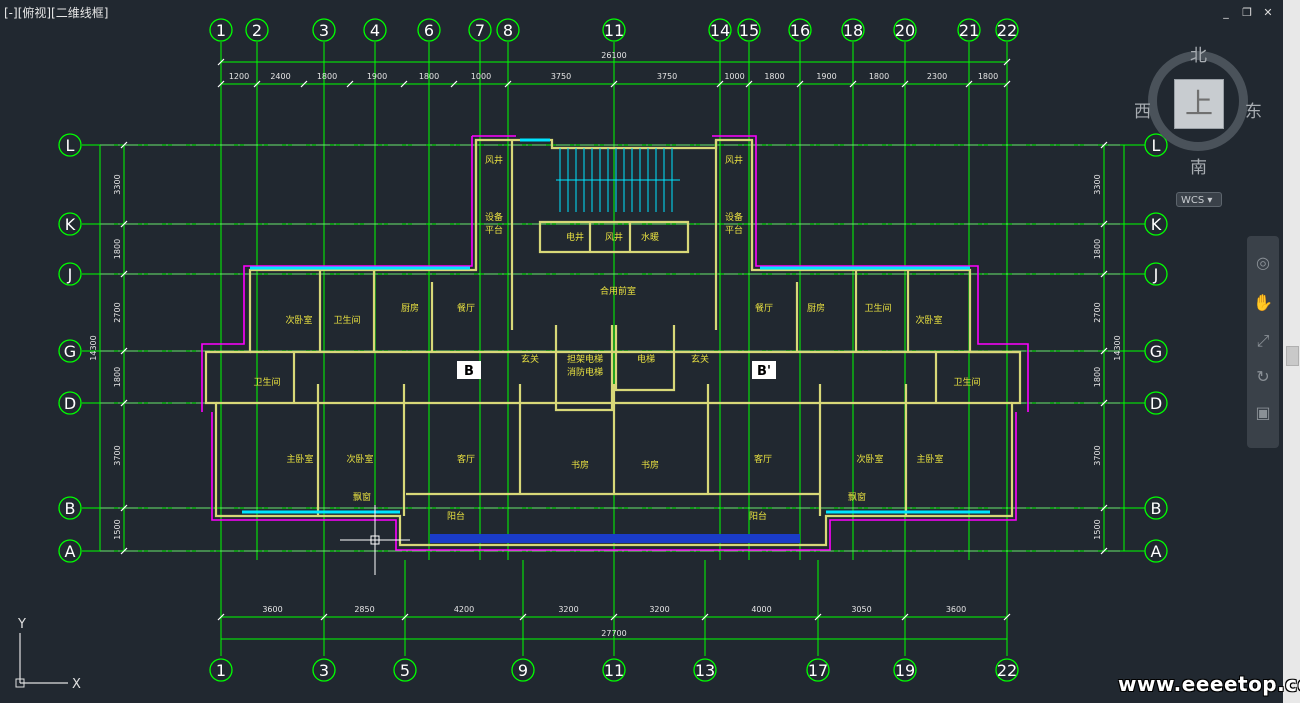 This screenshot has width=1300, height=703. I want to click on compass-south: 南, so click(1198, 165).